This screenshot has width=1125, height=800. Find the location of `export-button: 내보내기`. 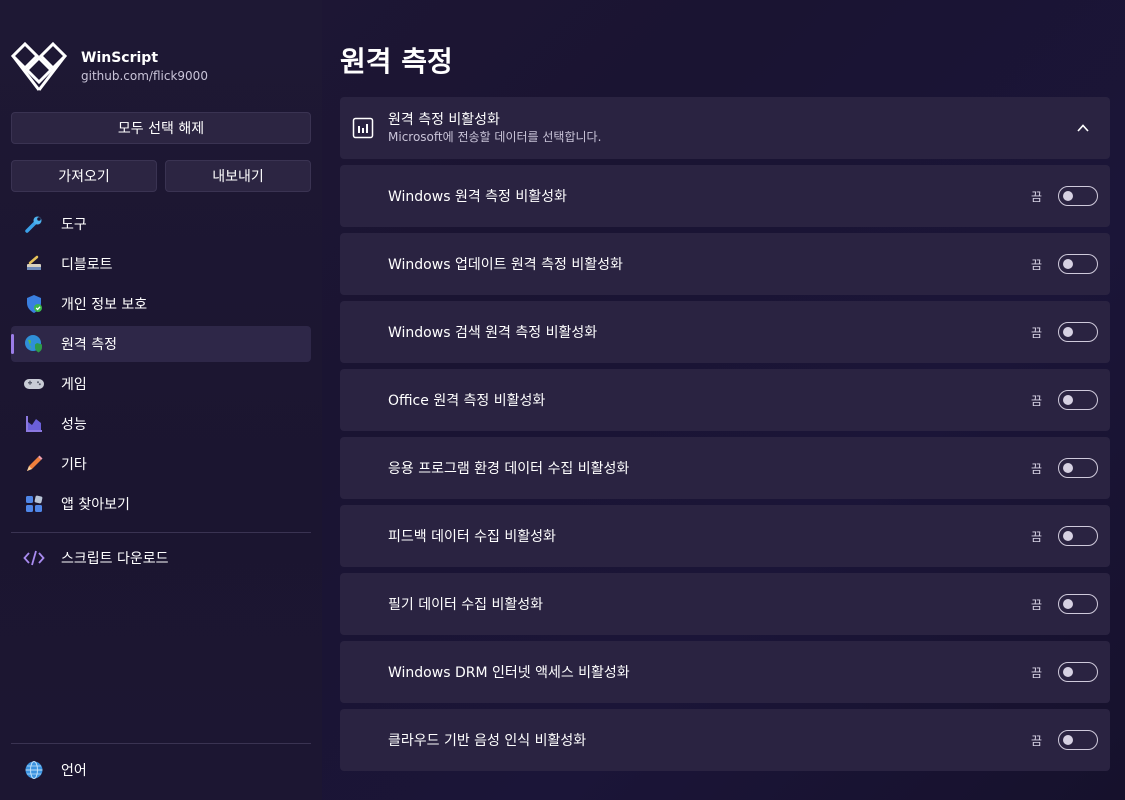

export-button: 내보내기 is located at coordinates (238, 176).